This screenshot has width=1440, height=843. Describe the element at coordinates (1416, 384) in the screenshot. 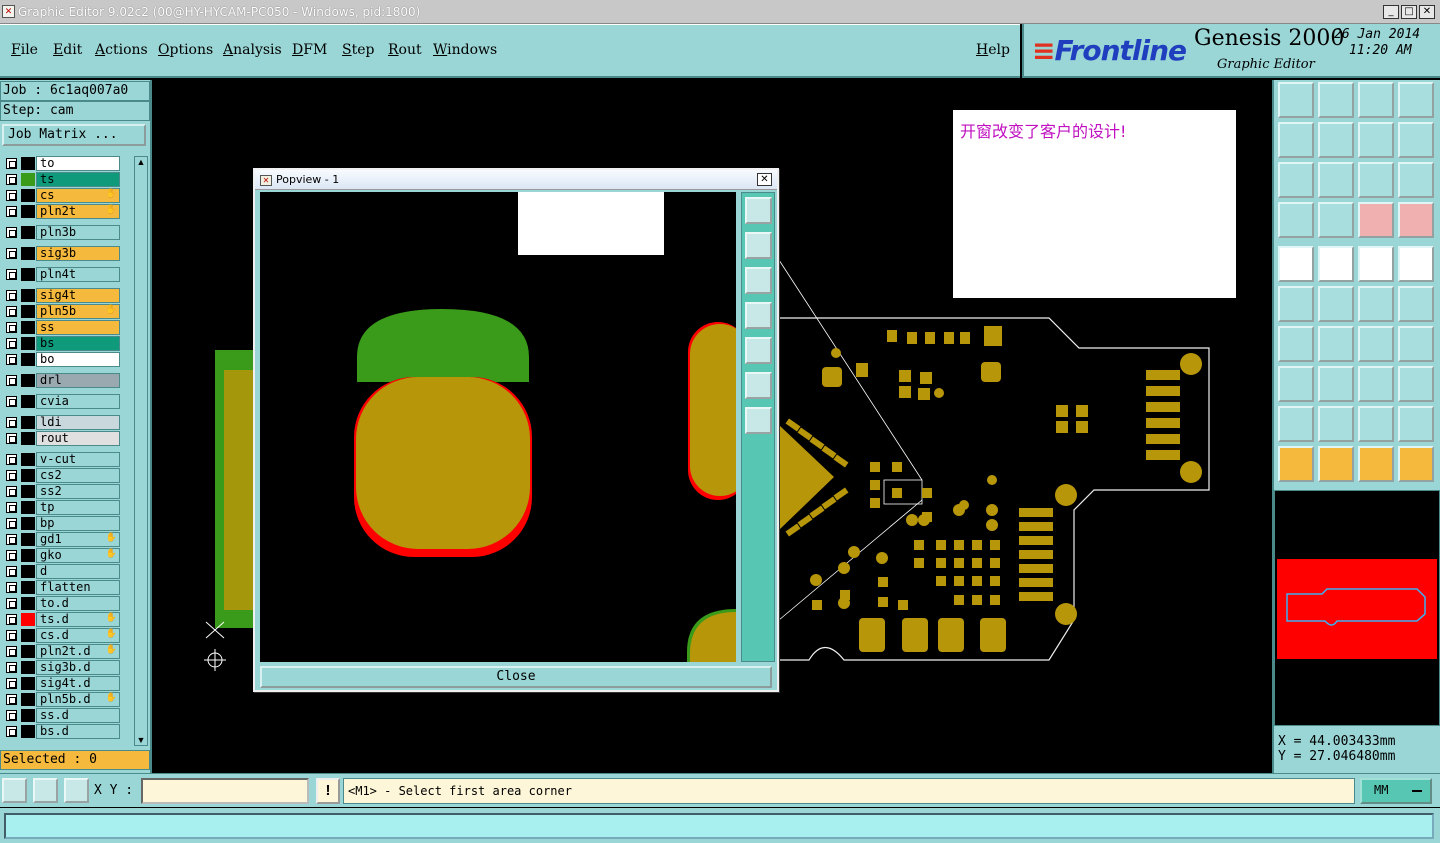

I see `group-icon` at that location.